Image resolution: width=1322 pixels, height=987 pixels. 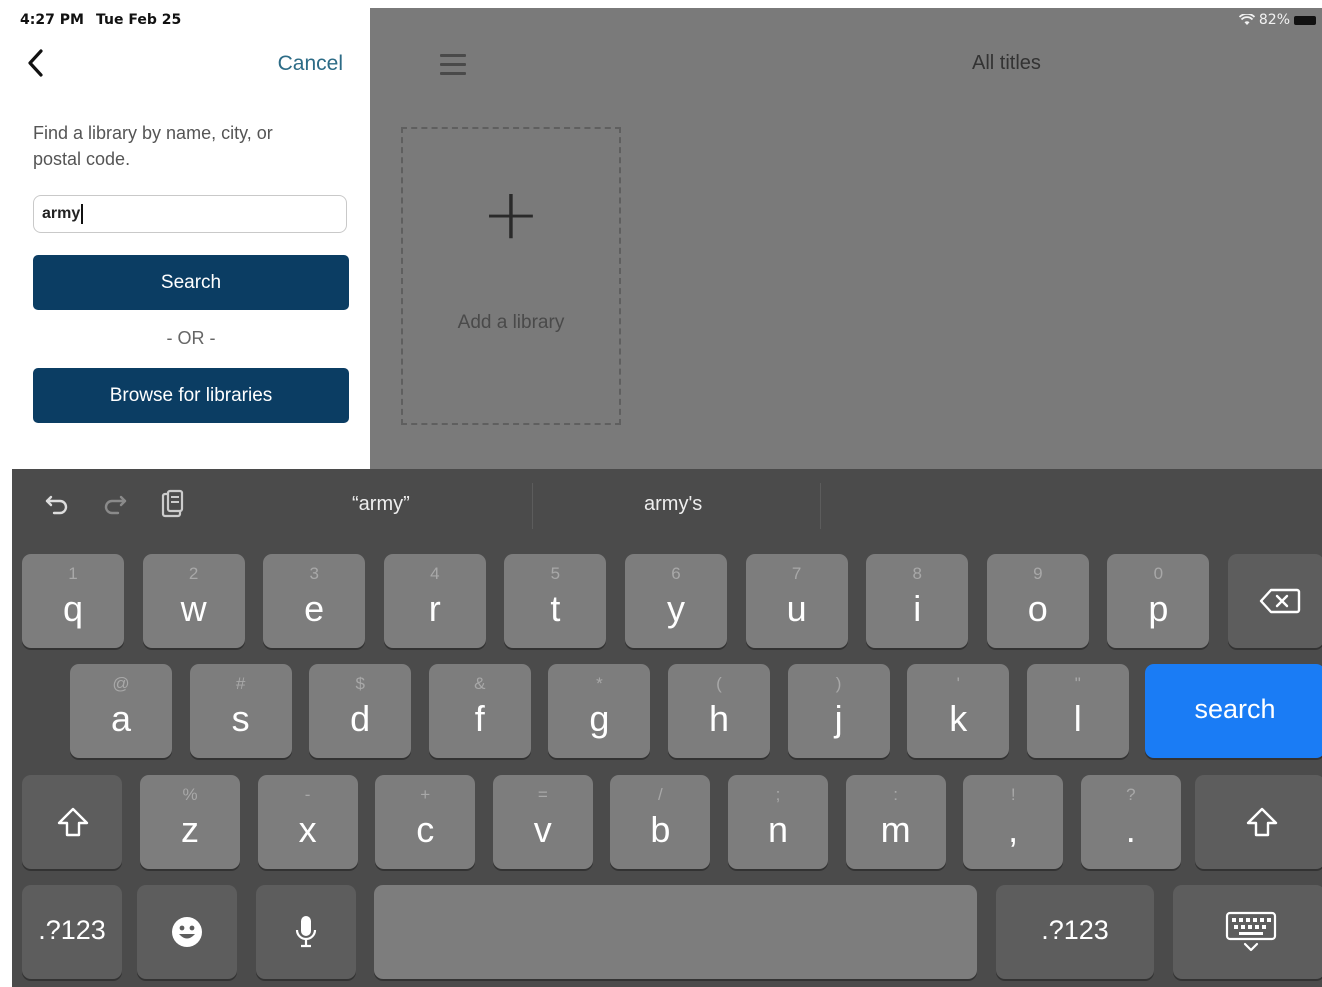 I want to click on key-q: 1q, so click(x=73, y=601).